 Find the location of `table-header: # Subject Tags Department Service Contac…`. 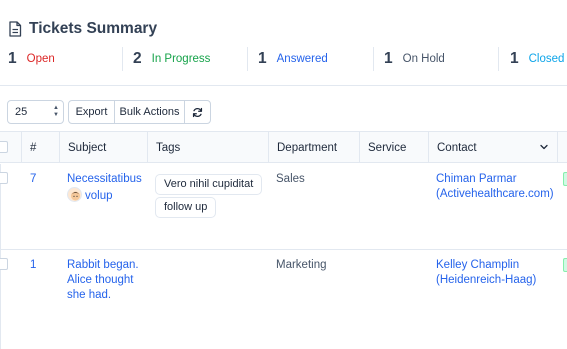

table-header: # Subject Tags Department Service Contac… is located at coordinates (283, 147).